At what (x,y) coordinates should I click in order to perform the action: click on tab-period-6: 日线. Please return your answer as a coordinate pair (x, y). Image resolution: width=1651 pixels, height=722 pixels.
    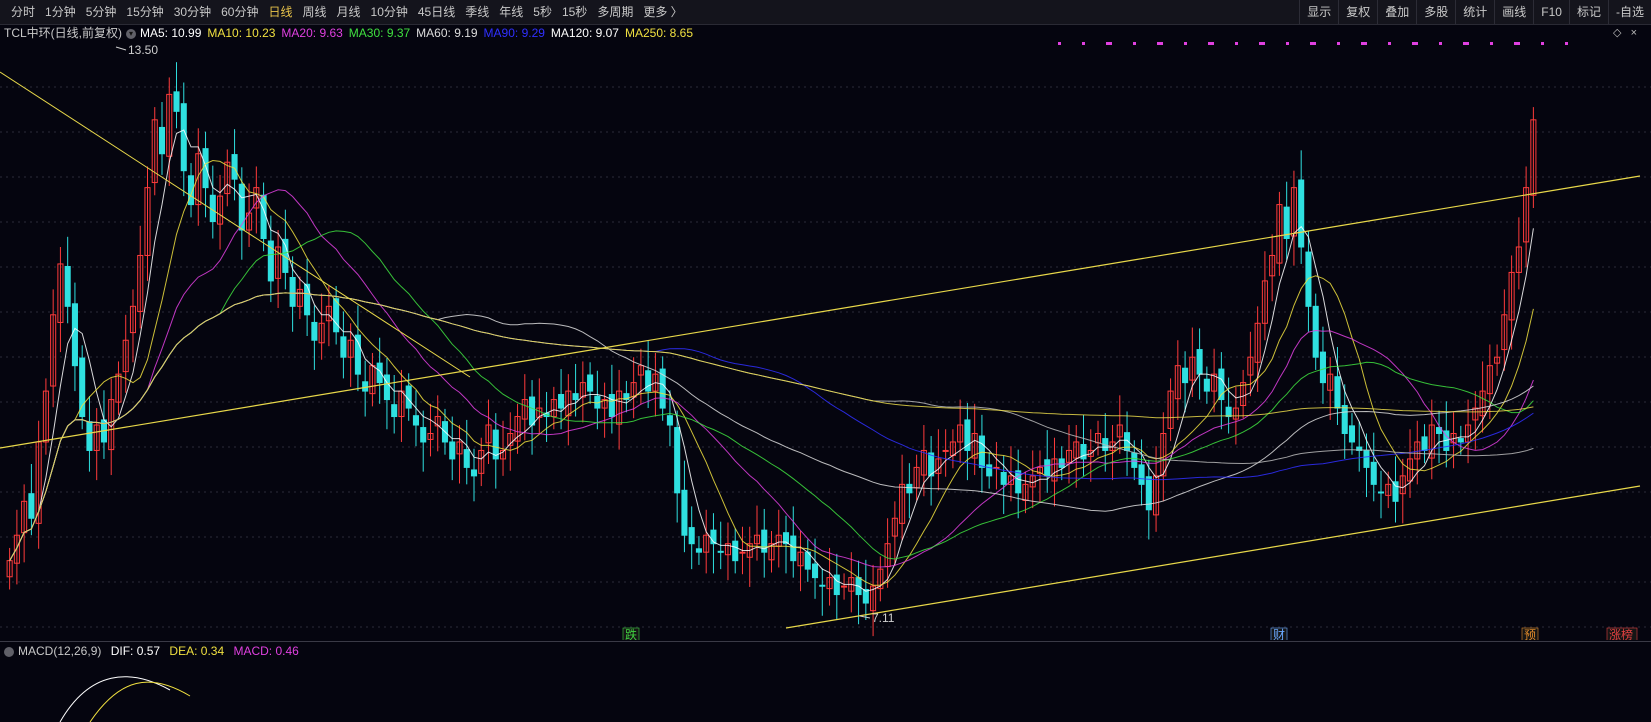
    Looking at the image, I should click on (280, 12).